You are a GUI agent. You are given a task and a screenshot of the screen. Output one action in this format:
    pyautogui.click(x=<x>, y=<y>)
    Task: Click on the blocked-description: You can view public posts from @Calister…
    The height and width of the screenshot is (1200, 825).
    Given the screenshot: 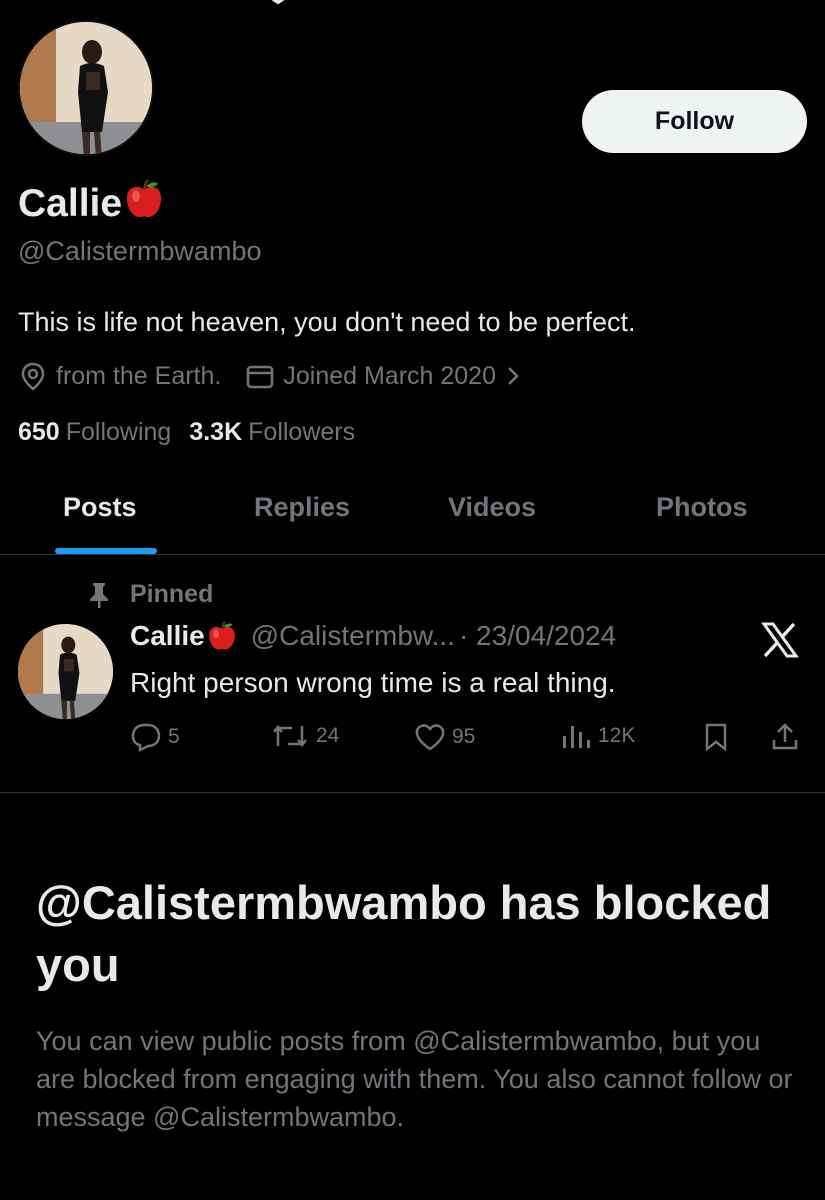 What is the action you would take?
    pyautogui.click(x=414, y=1079)
    